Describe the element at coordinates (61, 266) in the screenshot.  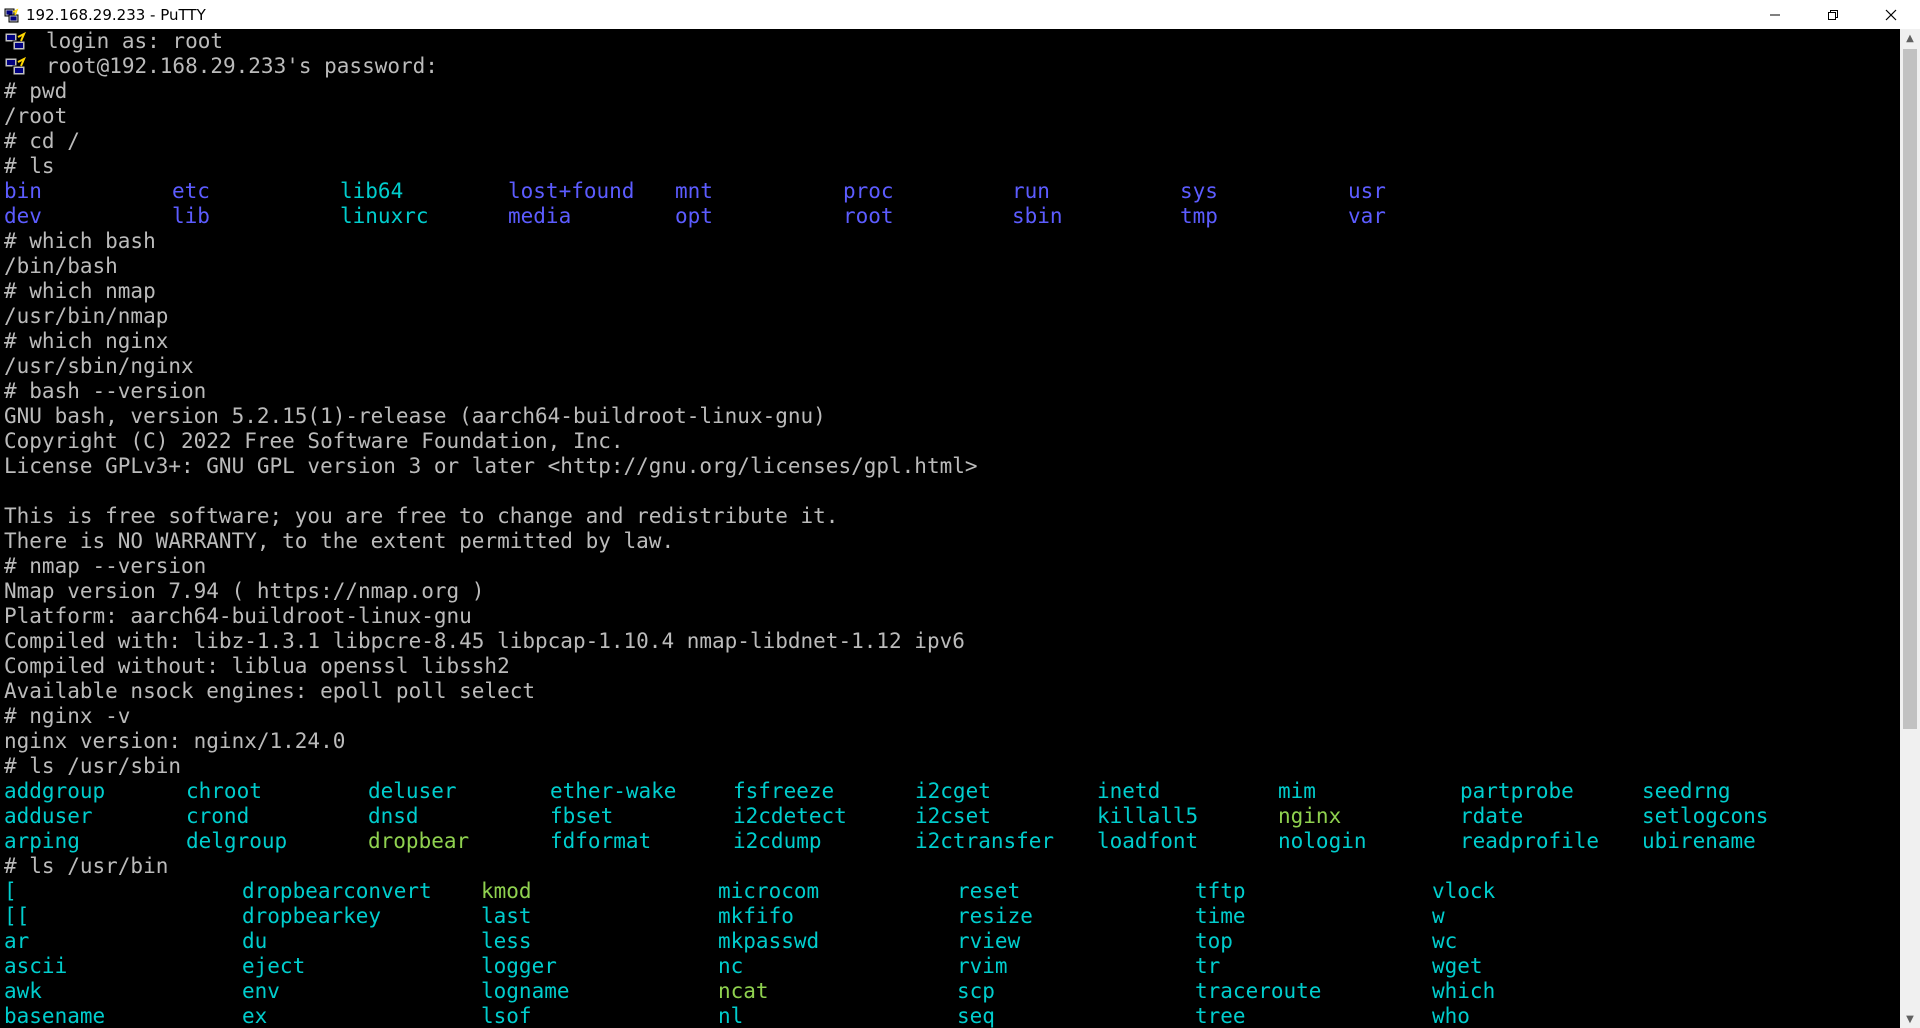
I see `output-line: /bin/bash` at that location.